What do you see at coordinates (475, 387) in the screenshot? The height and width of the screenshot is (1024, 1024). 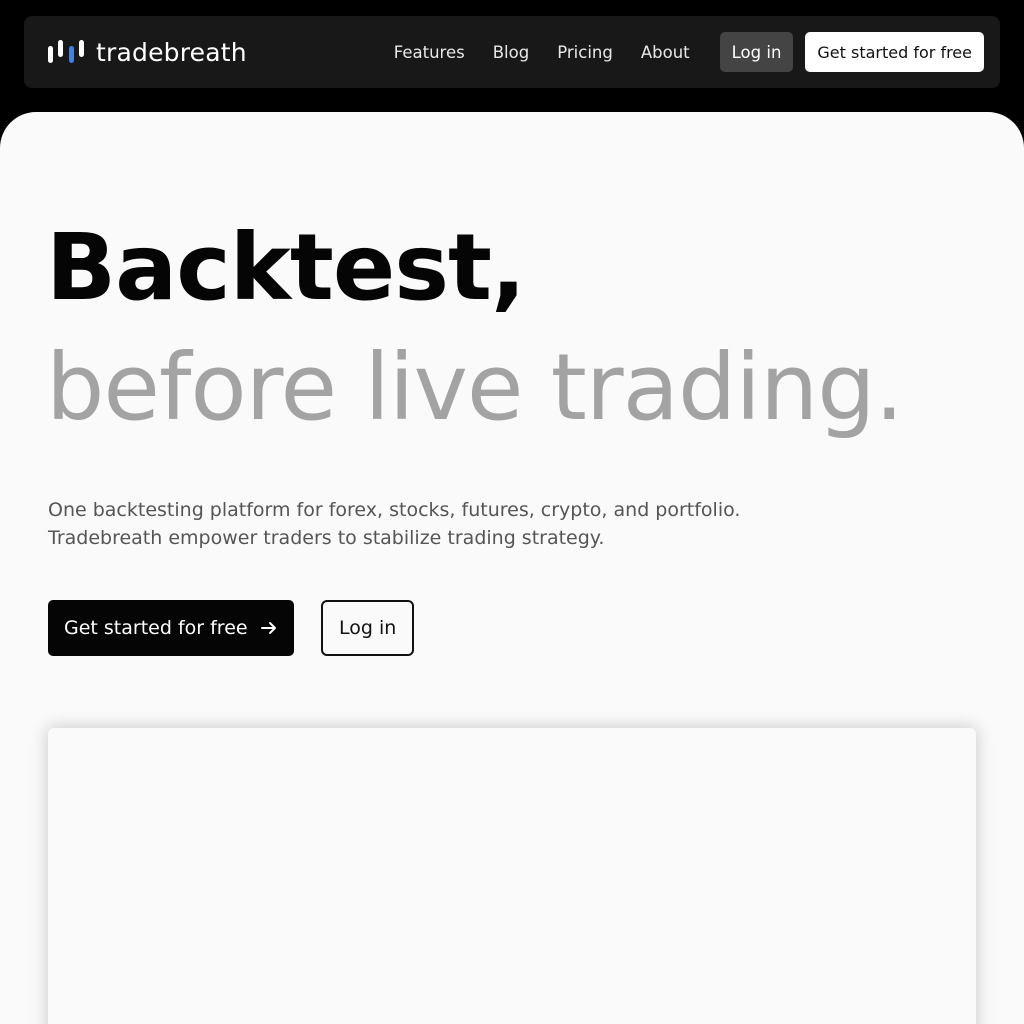 I see `hero-headline-secondary: before live trading.` at bounding box center [475, 387].